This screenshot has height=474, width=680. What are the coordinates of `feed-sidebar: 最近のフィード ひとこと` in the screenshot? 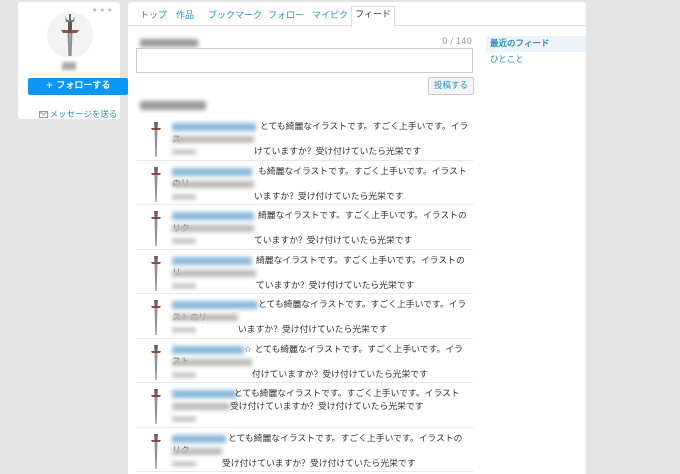 It's located at (536, 52).